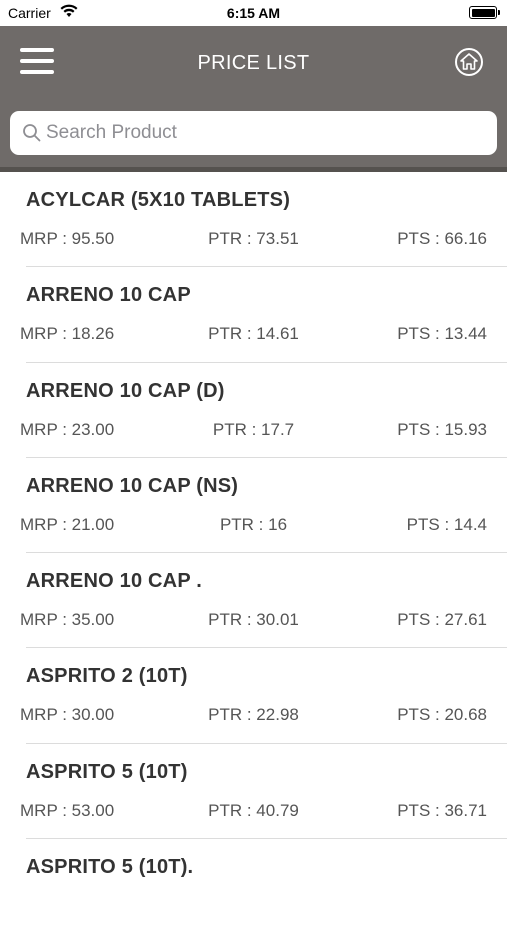  What do you see at coordinates (442, 334) in the screenshot?
I see `pts-value: PTS : 13.44` at bounding box center [442, 334].